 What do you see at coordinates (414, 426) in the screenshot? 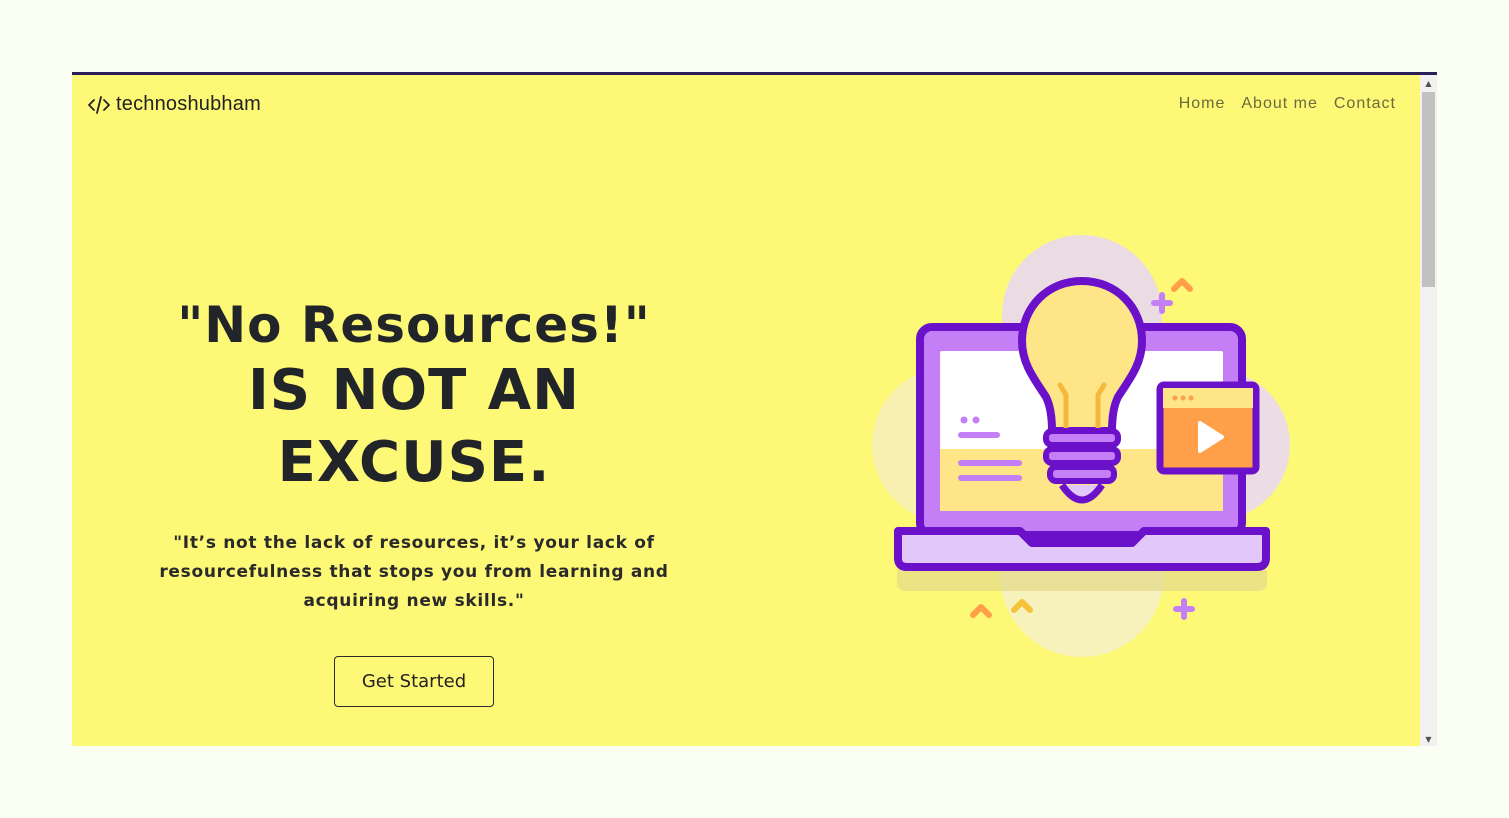
I see `headline-line-2: IS NOT AN EXCUSE.` at bounding box center [414, 426].